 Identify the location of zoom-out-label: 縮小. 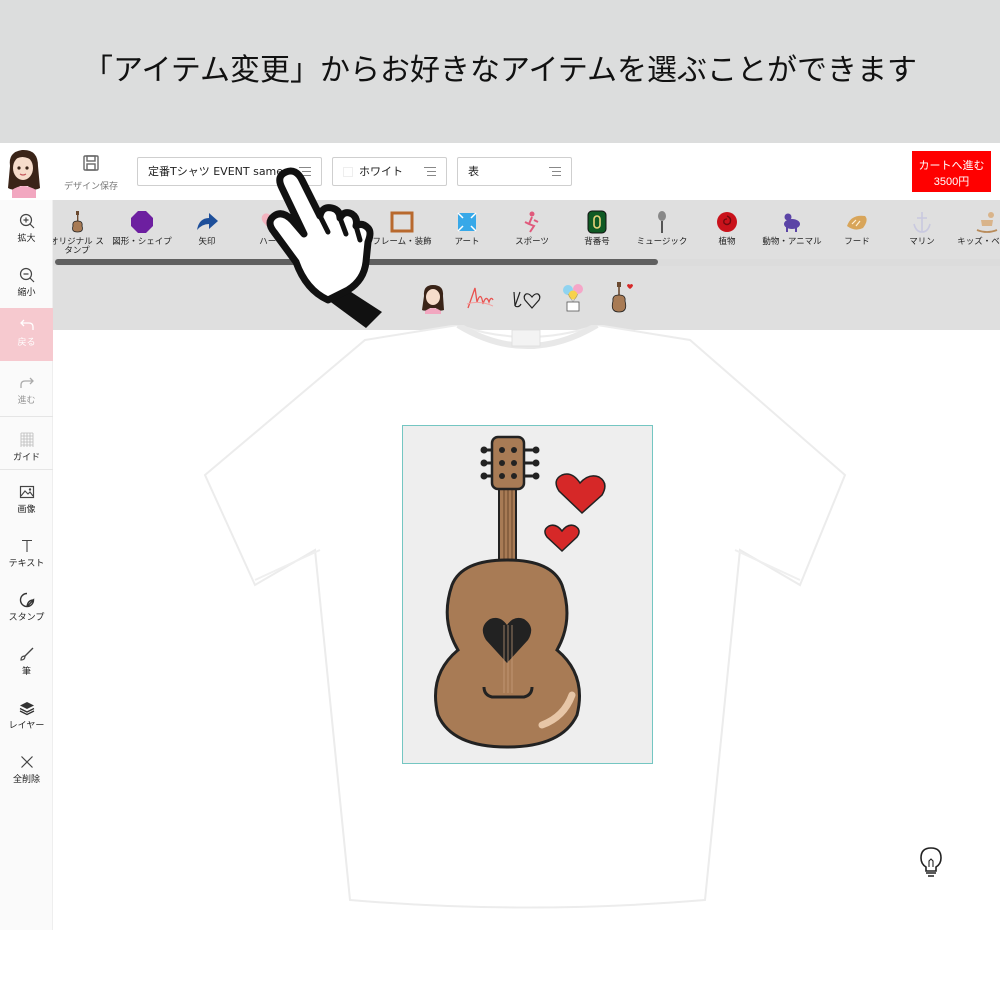
(26, 293).